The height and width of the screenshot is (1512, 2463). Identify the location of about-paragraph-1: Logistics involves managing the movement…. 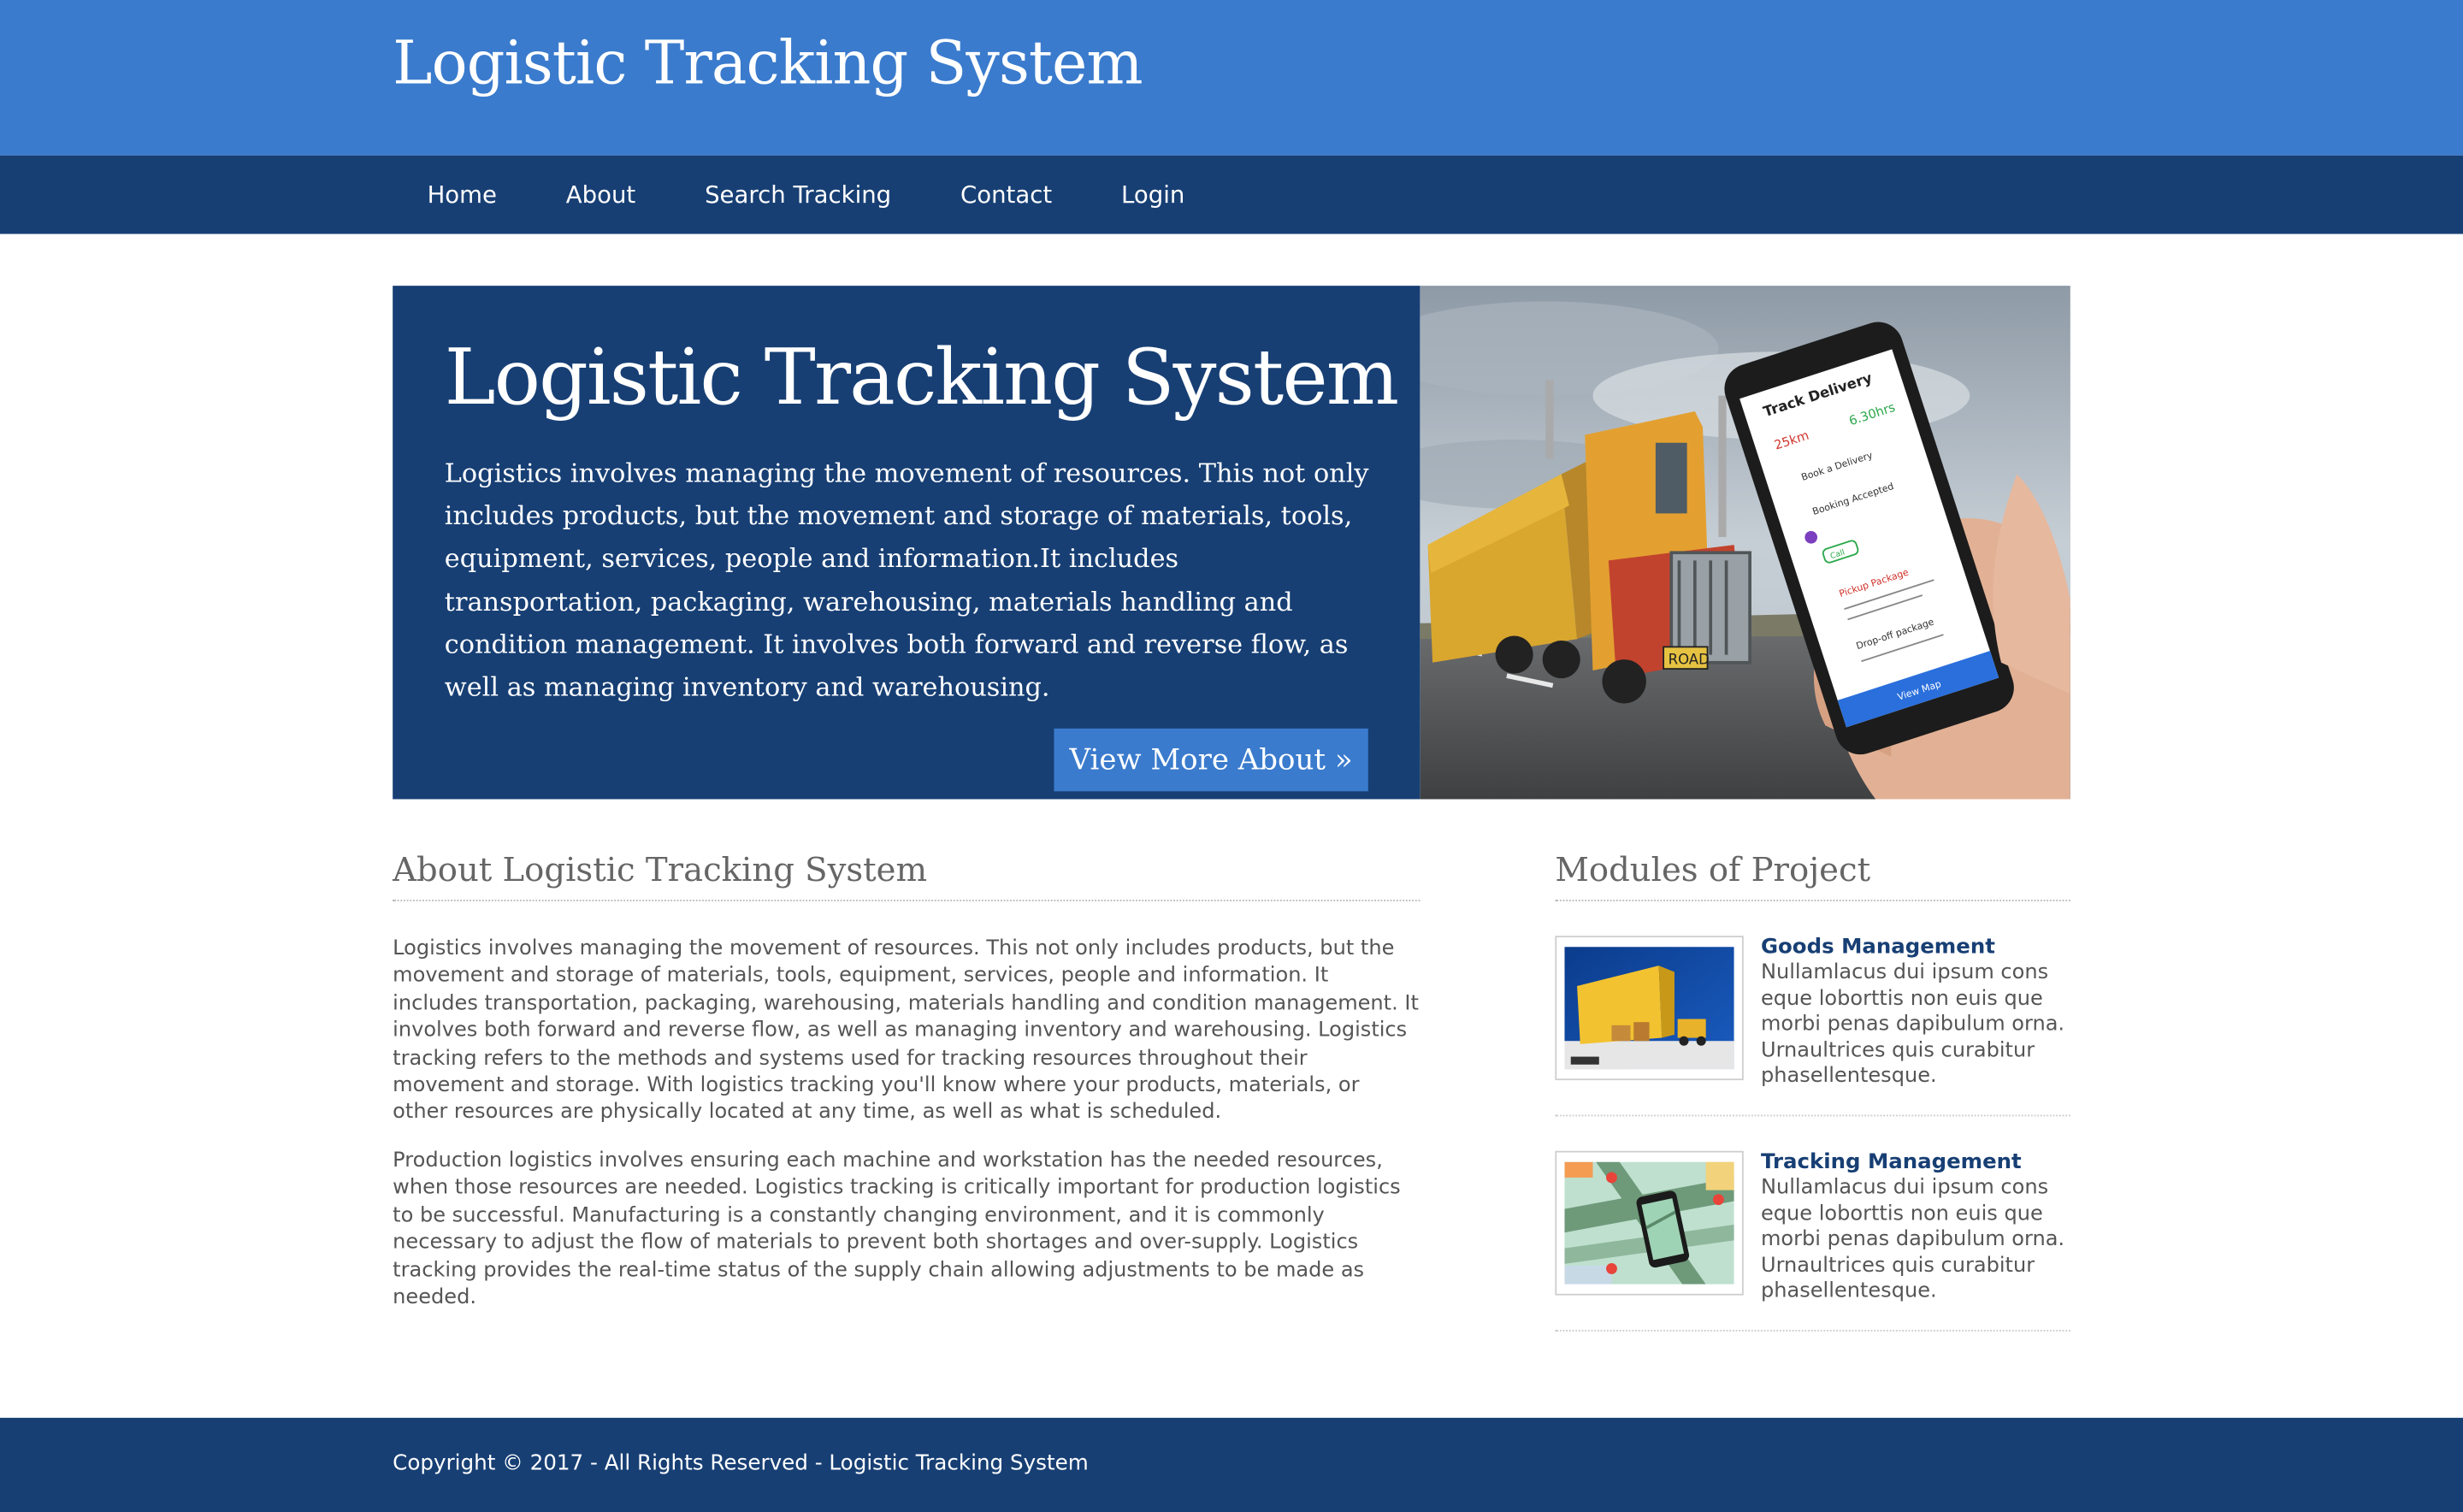
(906, 1031).